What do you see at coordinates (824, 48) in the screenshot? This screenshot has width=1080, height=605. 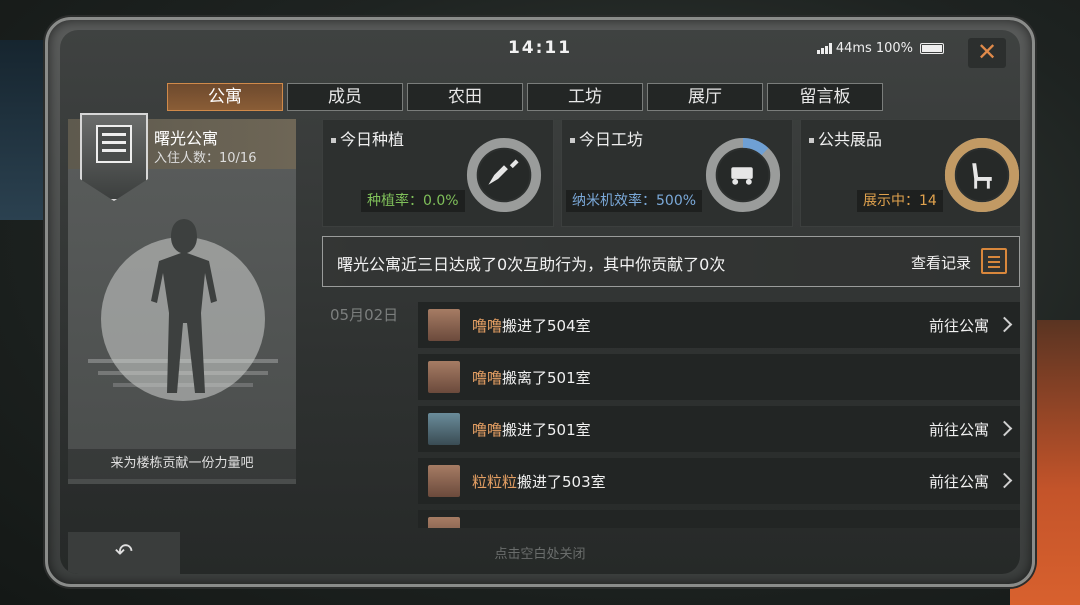 I see `signal-icon` at bounding box center [824, 48].